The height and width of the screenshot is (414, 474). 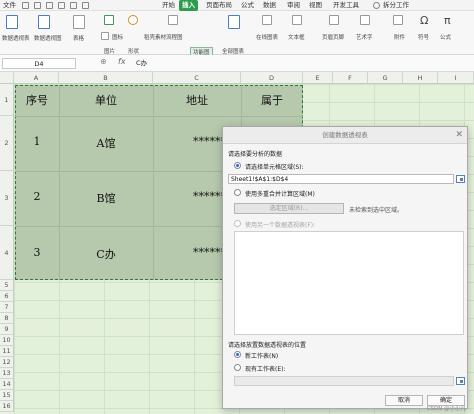 What do you see at coordinates (280, 193) in the screenshot?
I see `multi-consolidation-label: 使用多重合并计算区域(M)` at bounding box center [280, 193].